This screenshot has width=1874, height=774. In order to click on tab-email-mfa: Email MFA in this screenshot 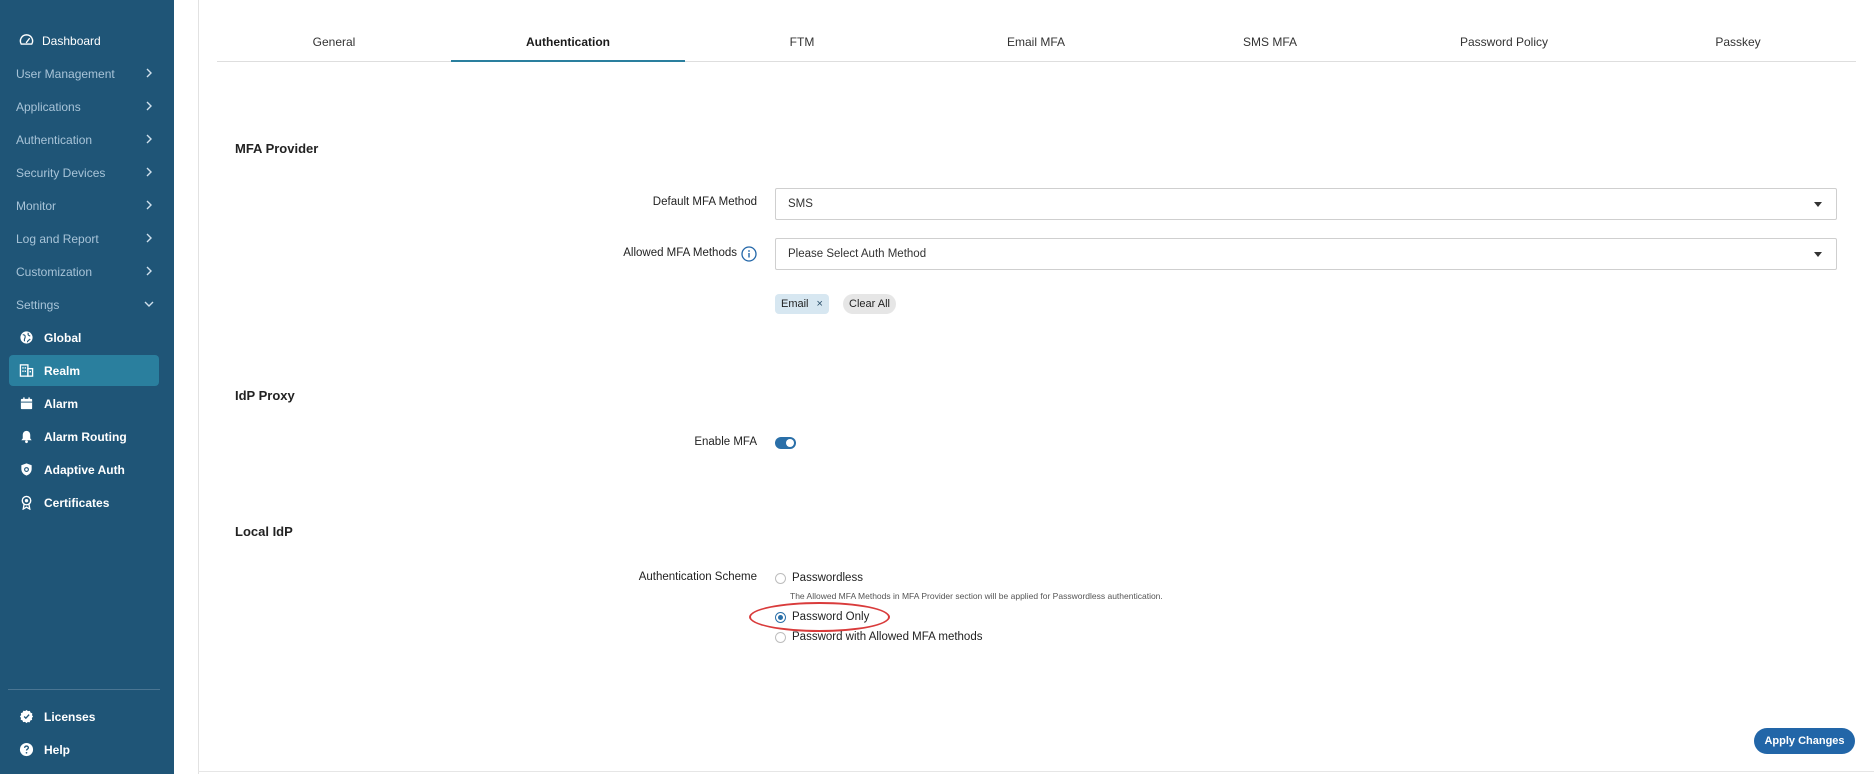, I will do `click(1036, 44)`.